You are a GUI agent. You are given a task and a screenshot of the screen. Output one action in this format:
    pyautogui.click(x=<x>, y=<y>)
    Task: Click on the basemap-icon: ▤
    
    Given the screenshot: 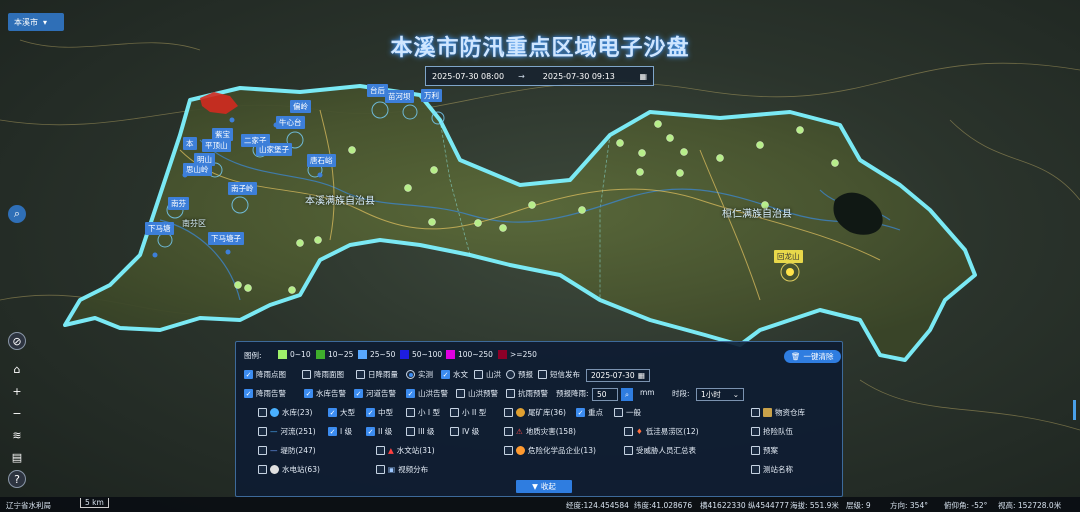 What is the action you would take?
    pyautogui.click(x=17, y=457)
    